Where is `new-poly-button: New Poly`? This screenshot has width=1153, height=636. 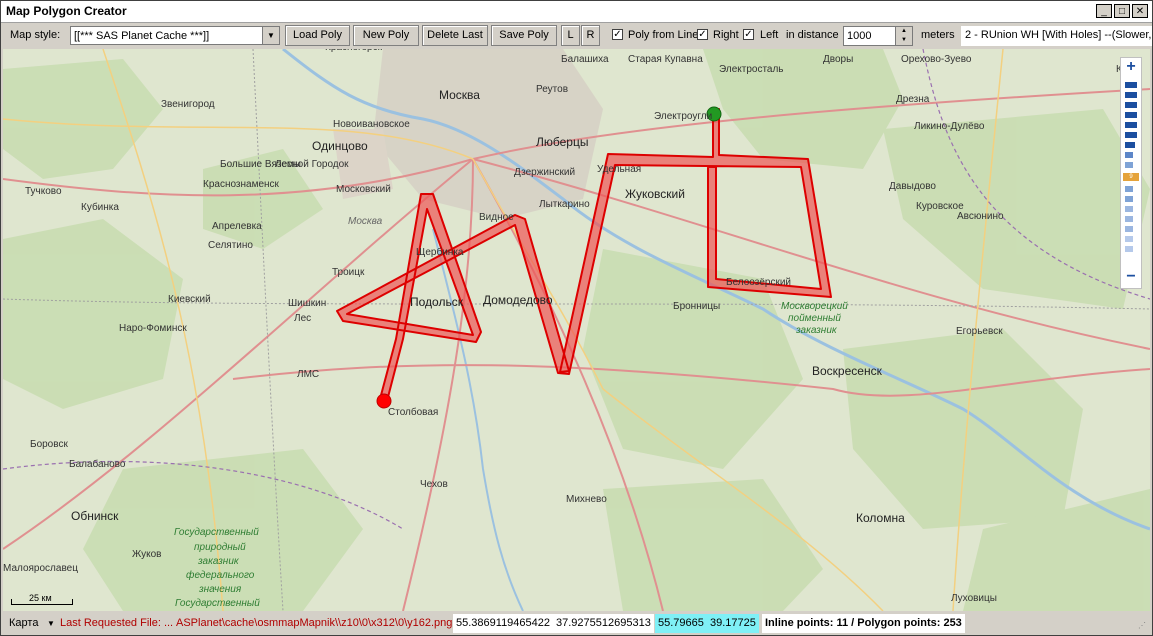 new-poly-button: New Poly is located at coordinates (386, 35).